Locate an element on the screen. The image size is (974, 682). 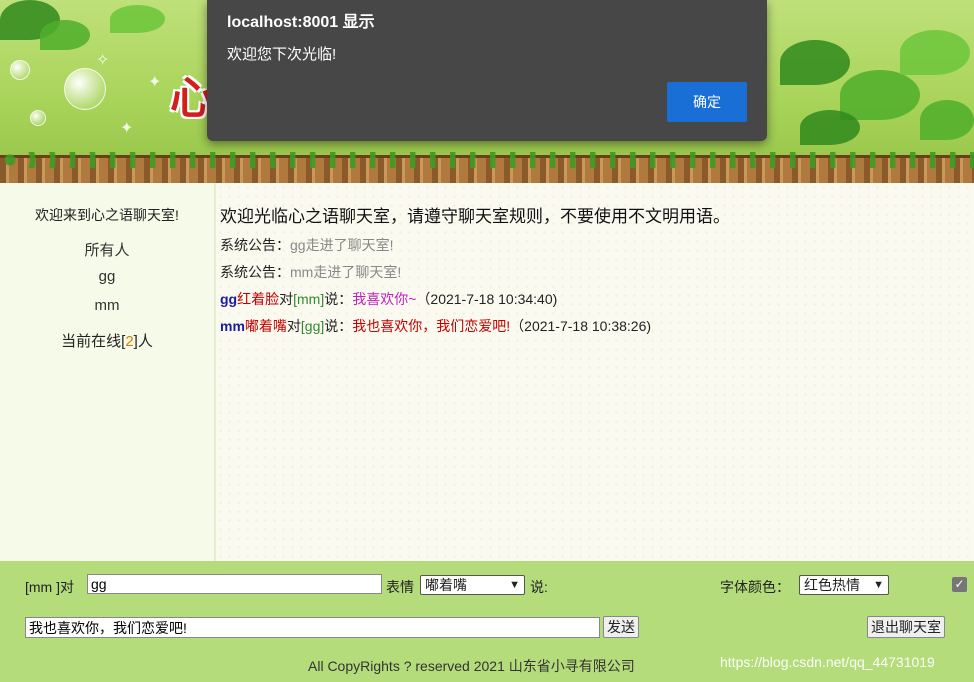
system-text: gg走进了聊天室! is located at coordinates (342, 245).